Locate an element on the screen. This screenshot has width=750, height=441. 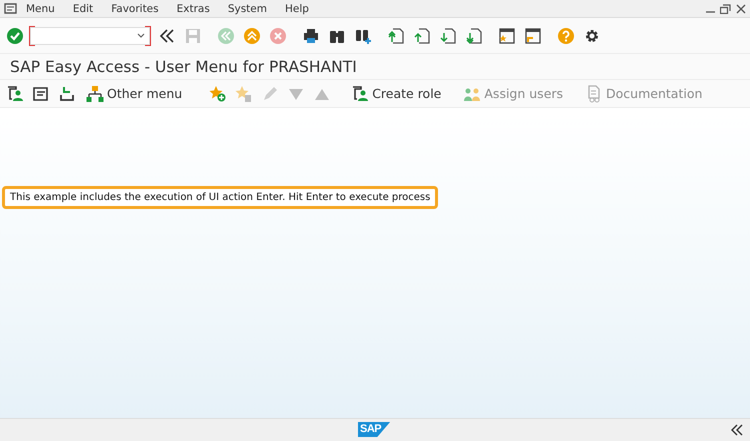
logo: SAP is located at coordinates (374, 429).